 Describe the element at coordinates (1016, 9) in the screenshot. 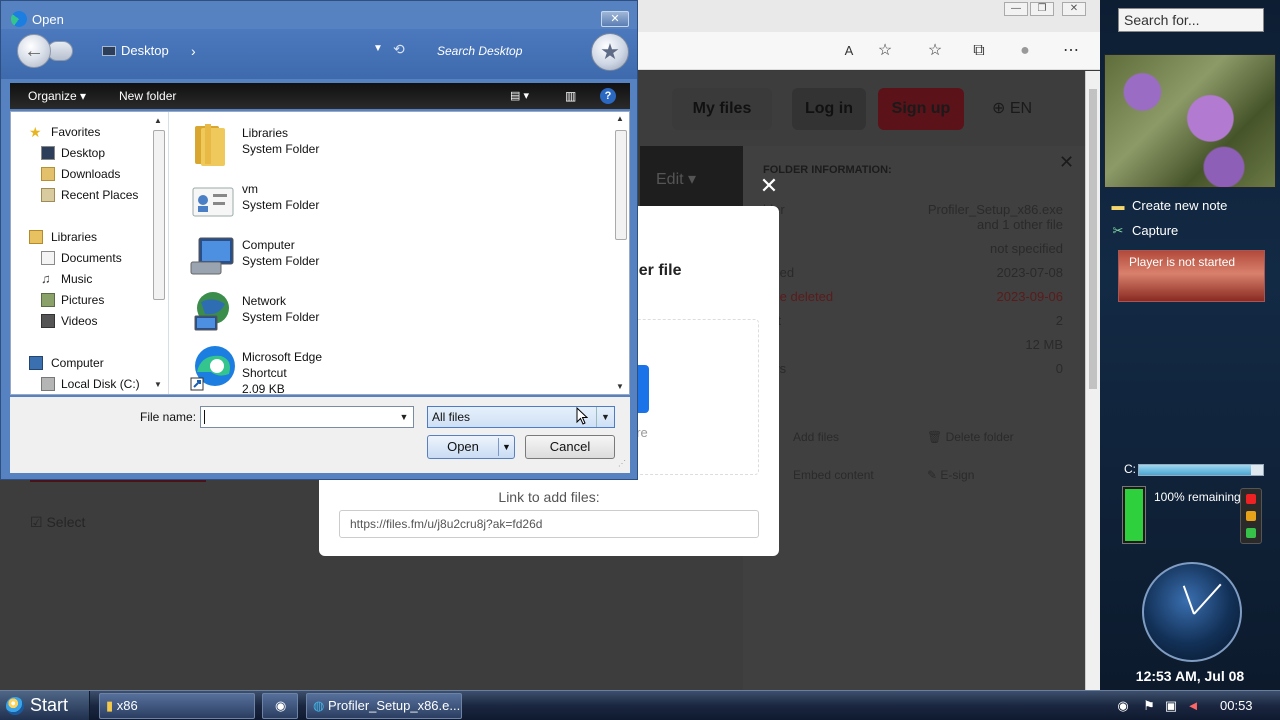

I see `browser-minimize-button: —` at that location.